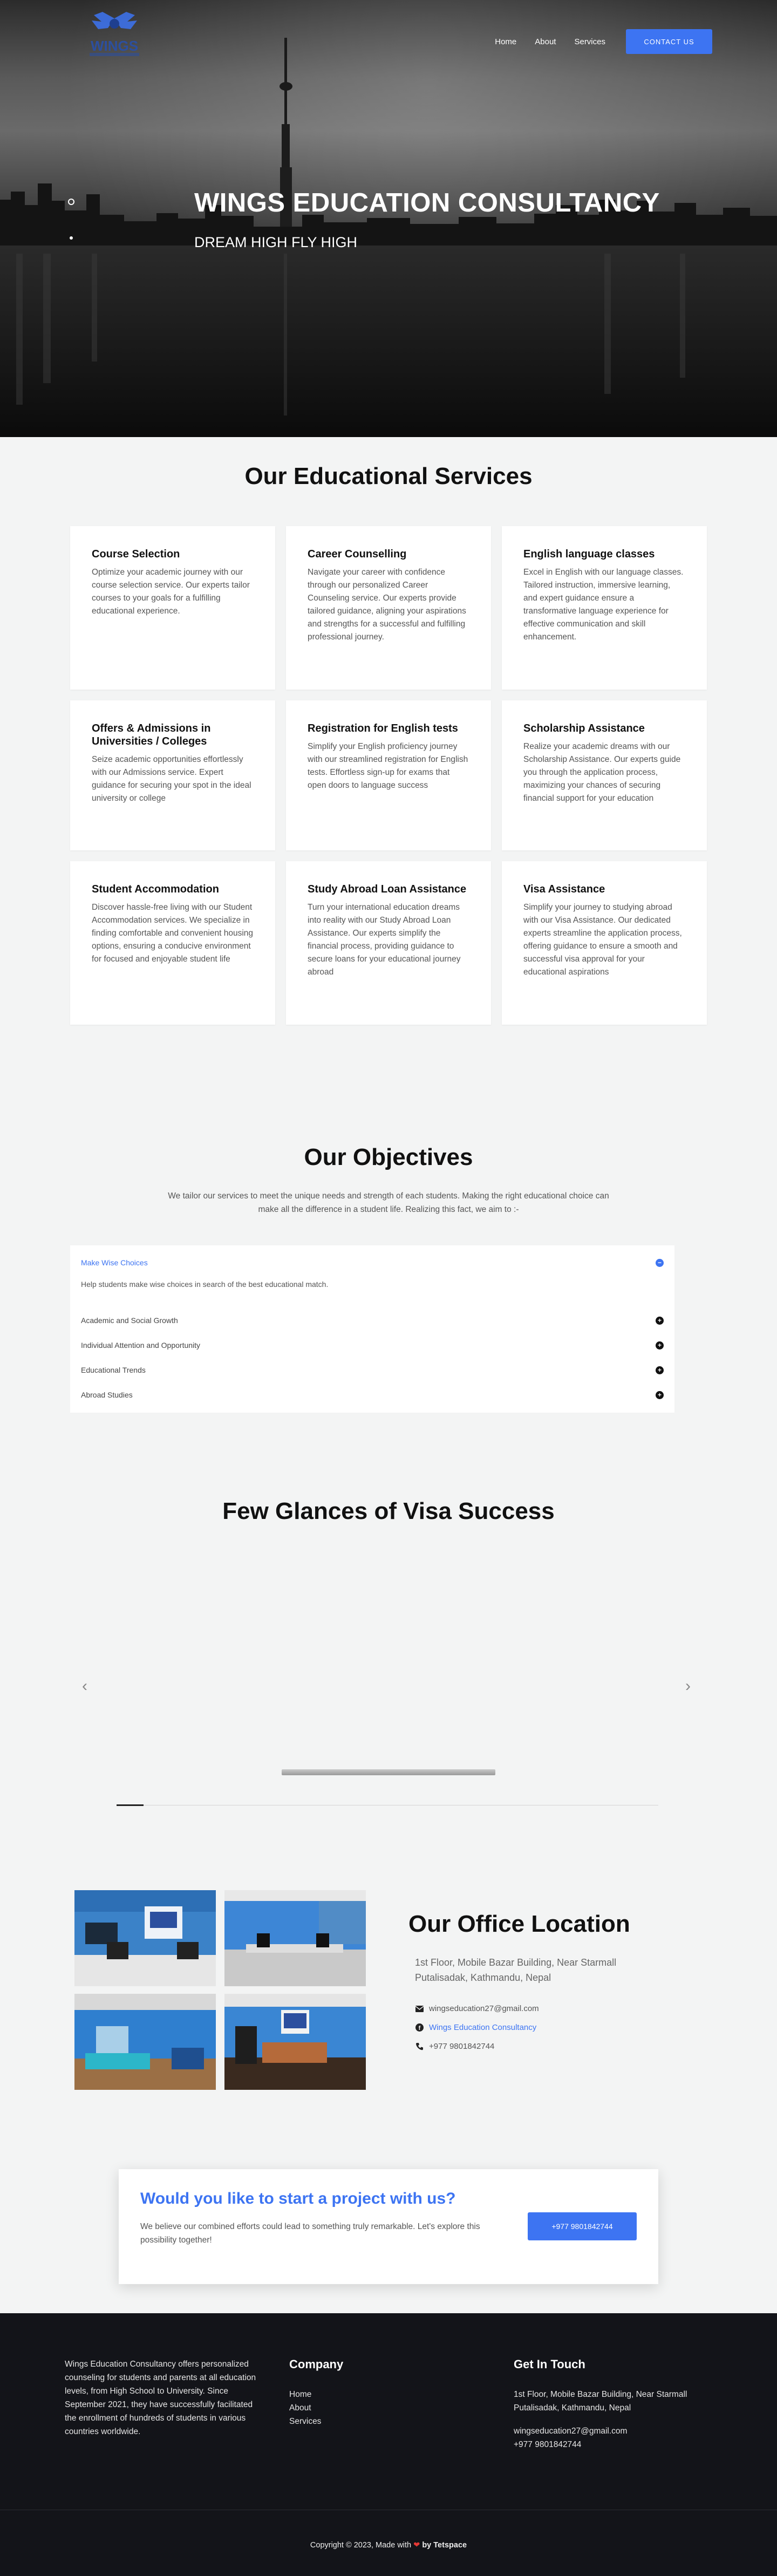 The width and height of the screenshot is (777, 2576). Describe the element at coordinates (484, 2008) in the screenshot. I see `contact-email-text: wingseducation27@gmail.com` at that location.